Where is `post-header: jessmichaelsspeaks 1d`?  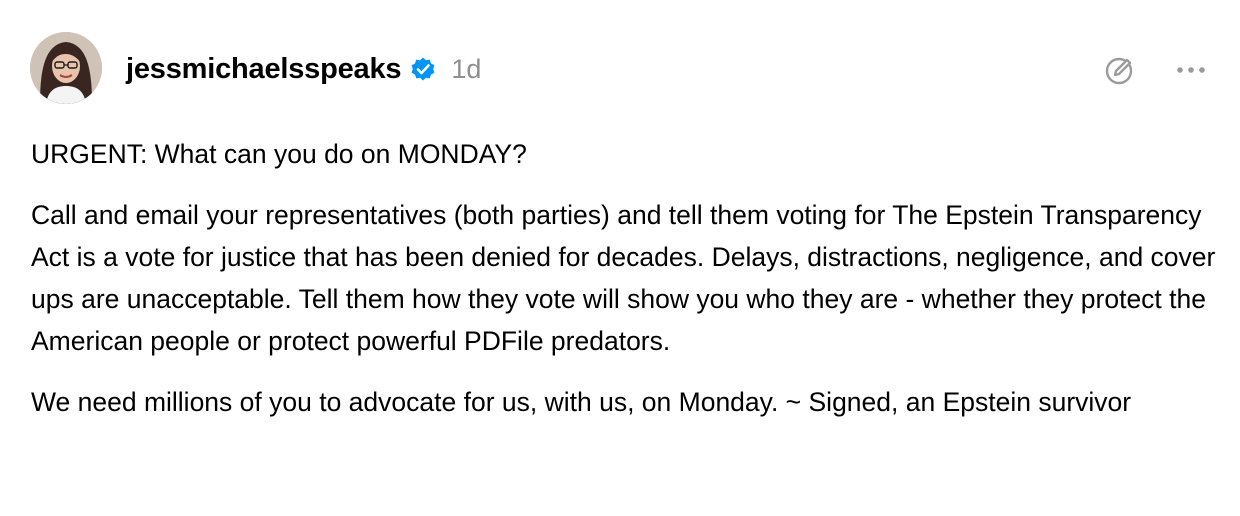
post-header: jessmichaelsspeaks 1d is located at coordinates (303, 69).